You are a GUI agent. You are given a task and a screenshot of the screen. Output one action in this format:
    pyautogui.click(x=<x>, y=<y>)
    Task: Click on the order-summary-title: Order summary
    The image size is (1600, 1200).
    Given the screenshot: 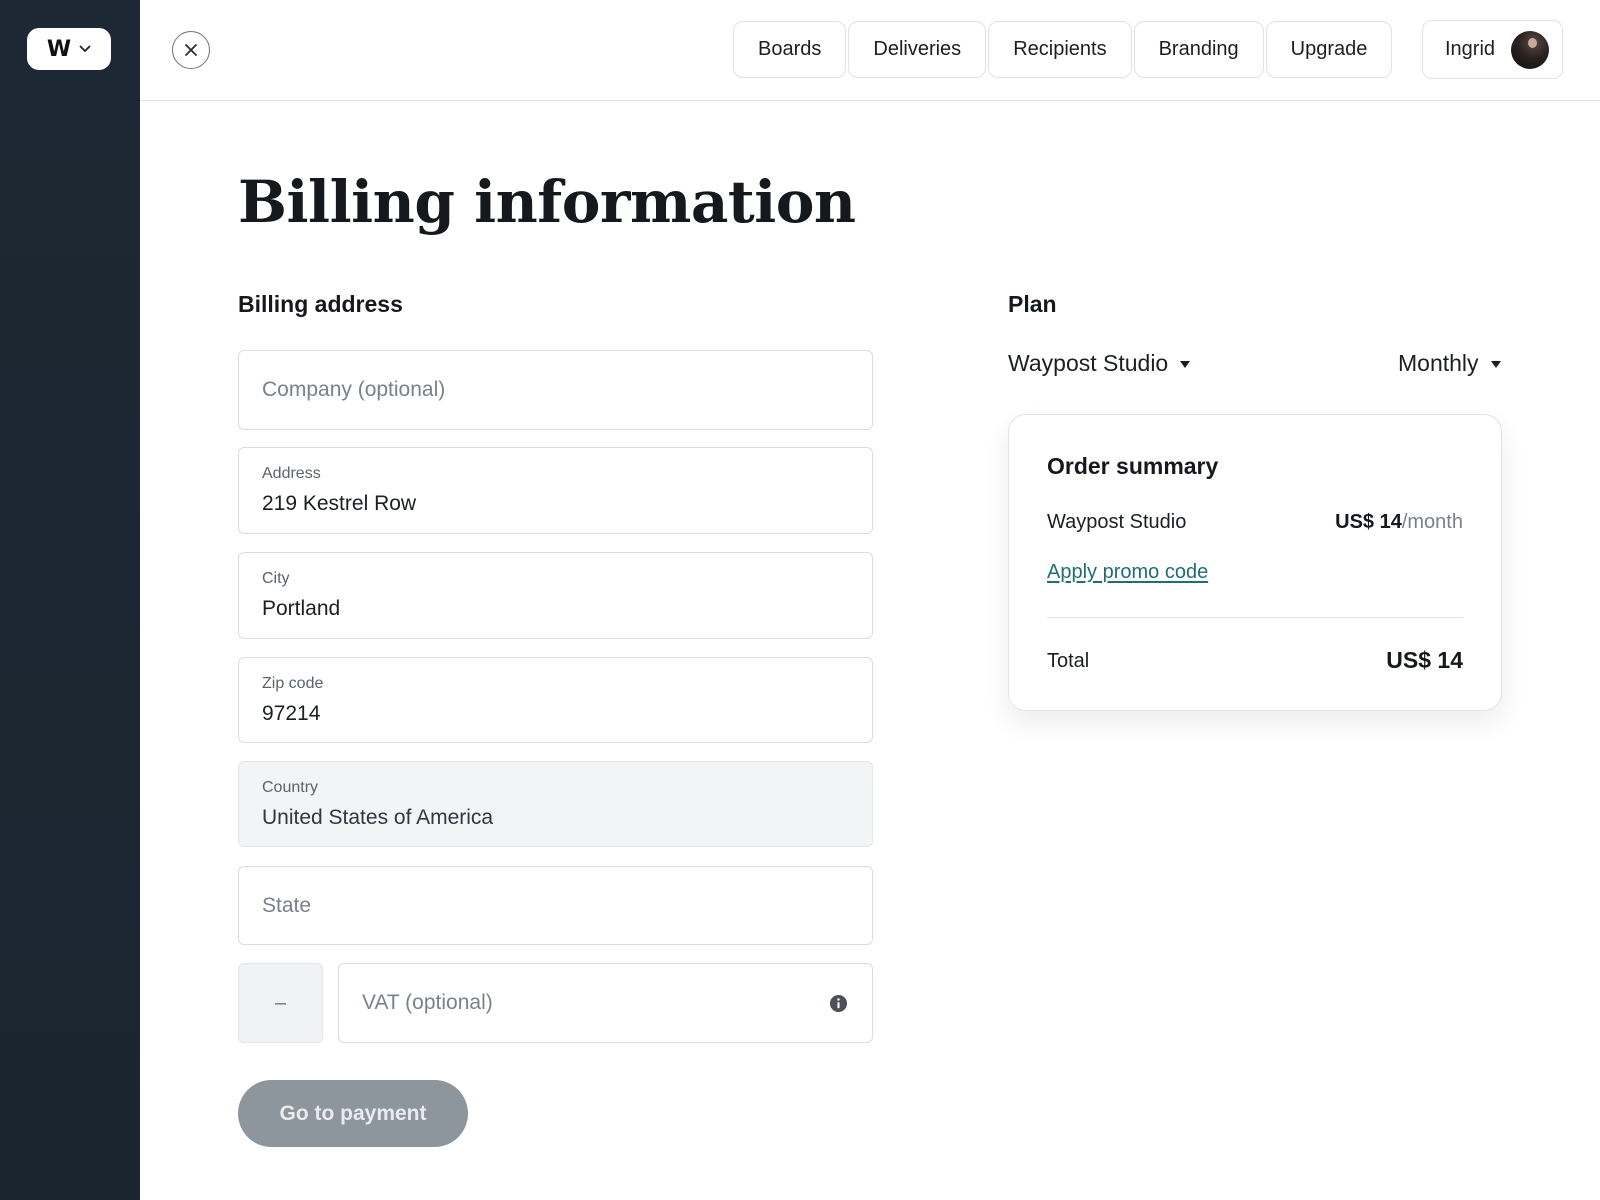 What is the action you would take?
    pyautogui.click(x=1133, y=466)
    